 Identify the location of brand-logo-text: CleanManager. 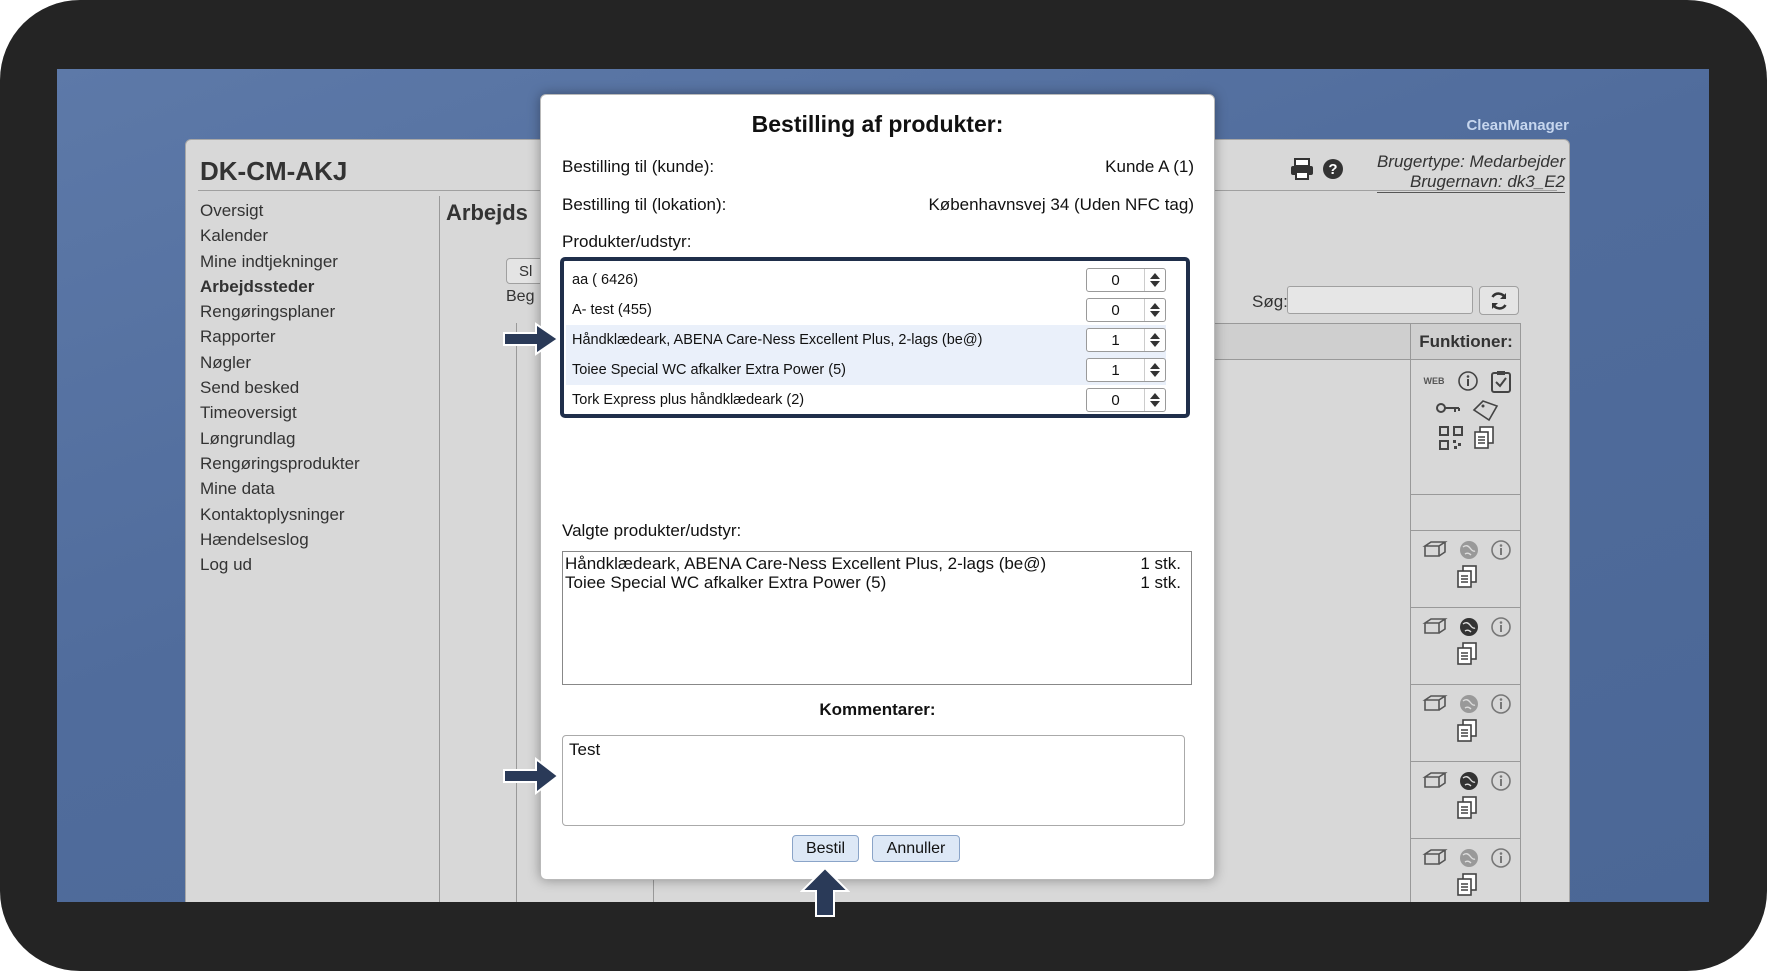
(1517, 125).